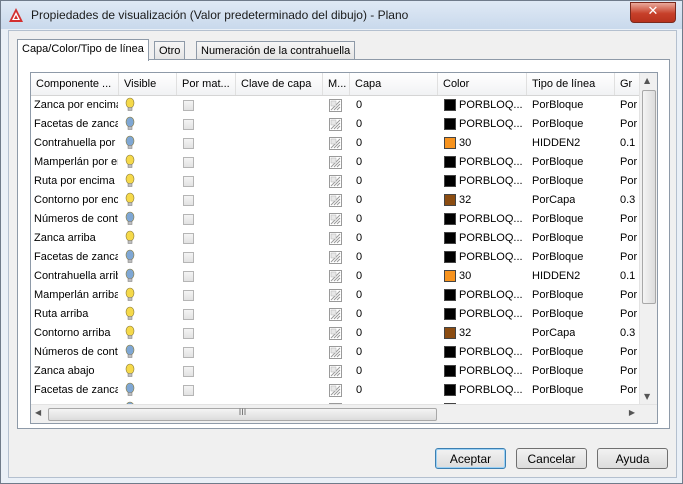 This screenshot has width=683, height=484. What do you see at coordinates (571, 84) in the screenshot?
I see `header-col-linetype: Tipo de línea` at bounding box center [571, 84].